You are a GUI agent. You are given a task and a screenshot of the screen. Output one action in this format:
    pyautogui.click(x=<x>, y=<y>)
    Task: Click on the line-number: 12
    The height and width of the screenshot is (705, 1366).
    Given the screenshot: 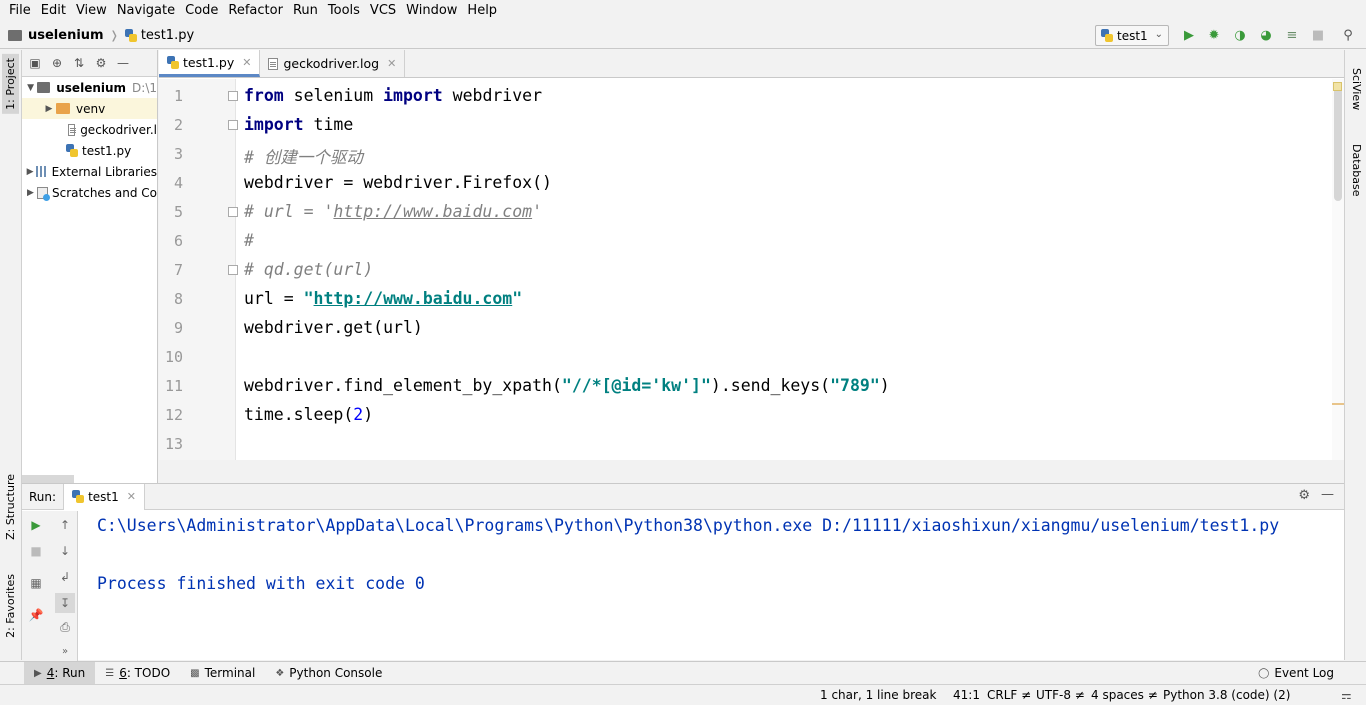 What is the action you would take?
    pyautogui.click(x=173, y=415)
    